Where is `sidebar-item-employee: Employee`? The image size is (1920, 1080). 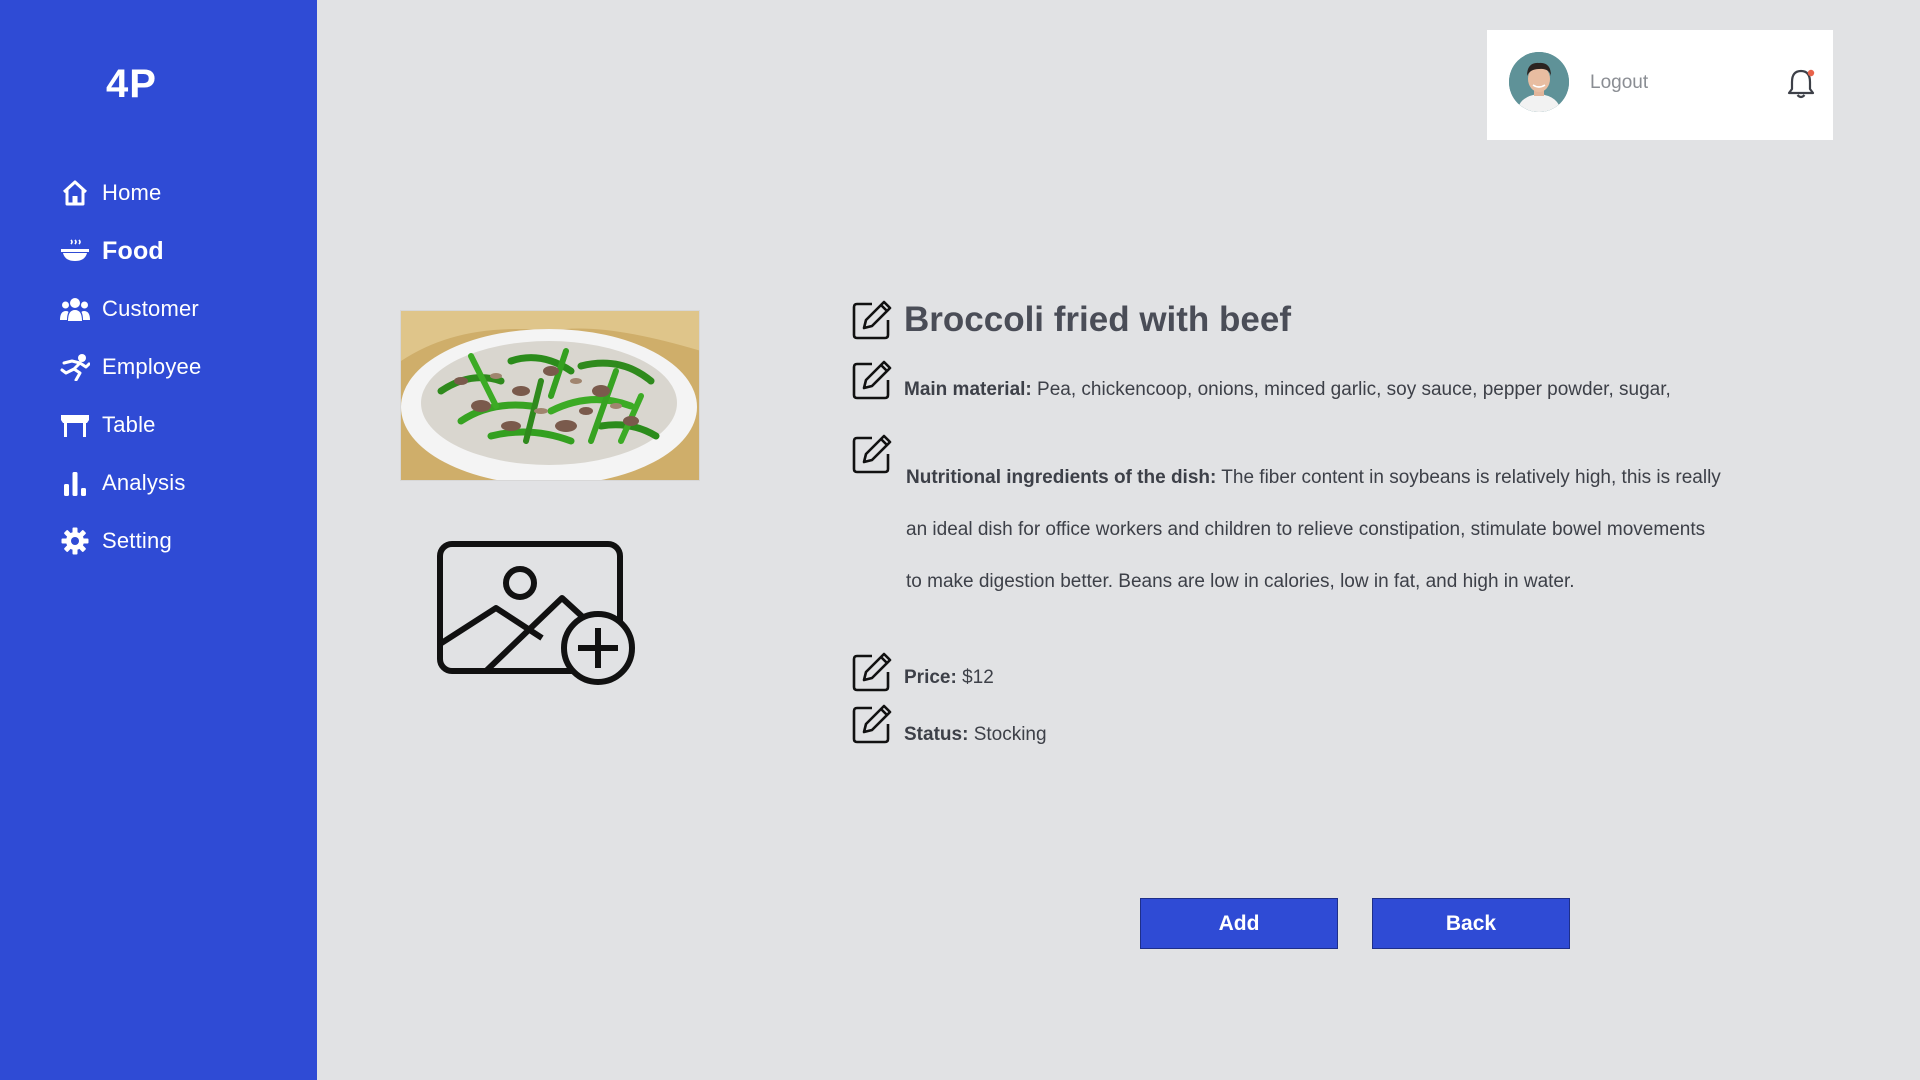 sidebar-item-employee: Employee is located at coordinates (180, 367).